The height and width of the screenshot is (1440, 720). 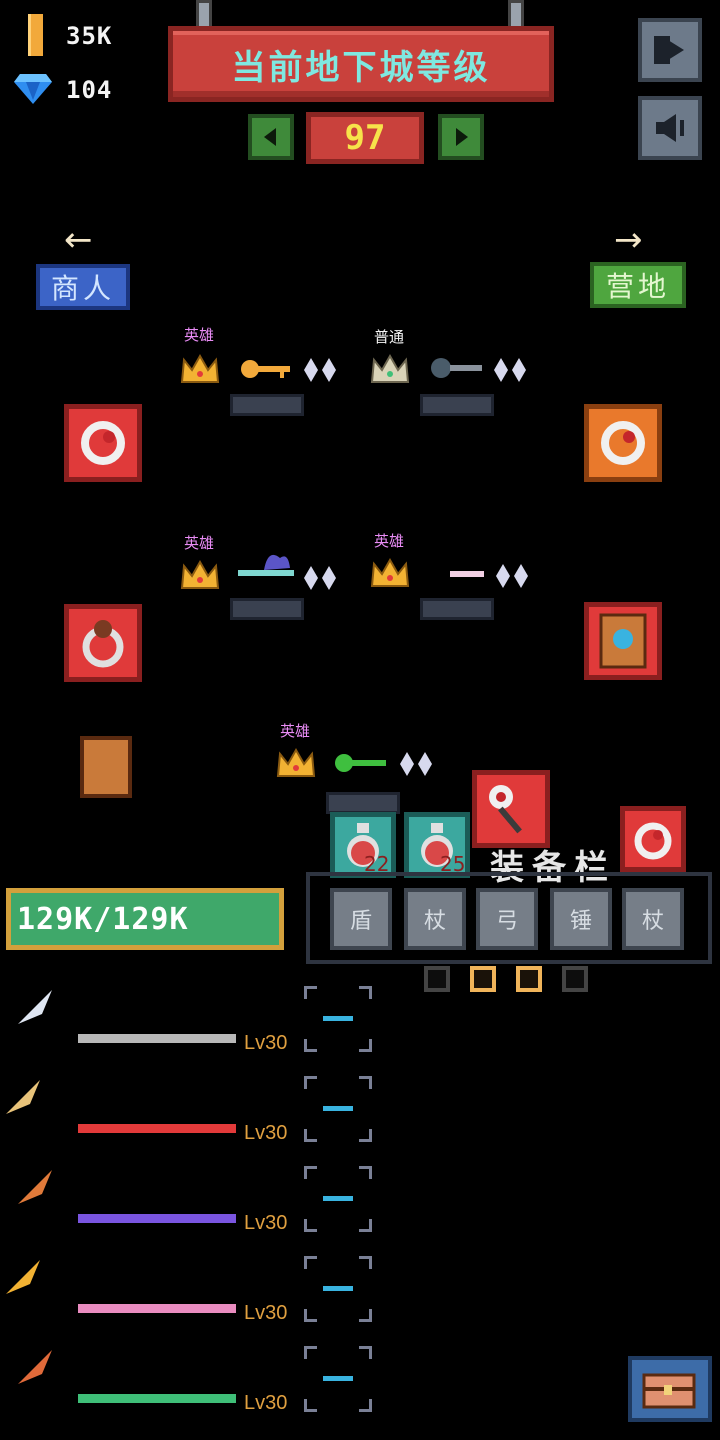 What do you see at coordinates (266, 565) in the screenshot?
I see `ghost-sword-icon` at bounding box center [266, 565].